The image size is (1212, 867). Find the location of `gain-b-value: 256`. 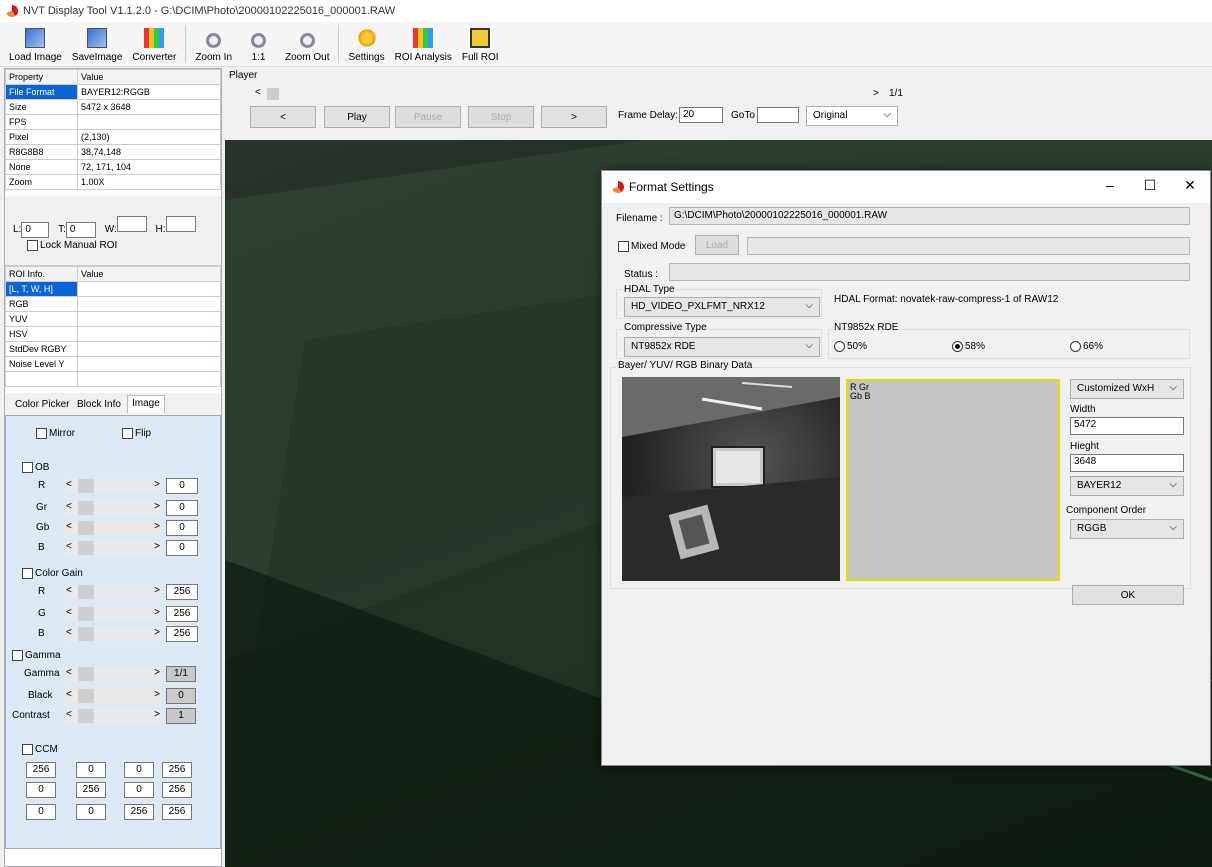

gain-b-value: 256 is located at coordinates (182, 634).